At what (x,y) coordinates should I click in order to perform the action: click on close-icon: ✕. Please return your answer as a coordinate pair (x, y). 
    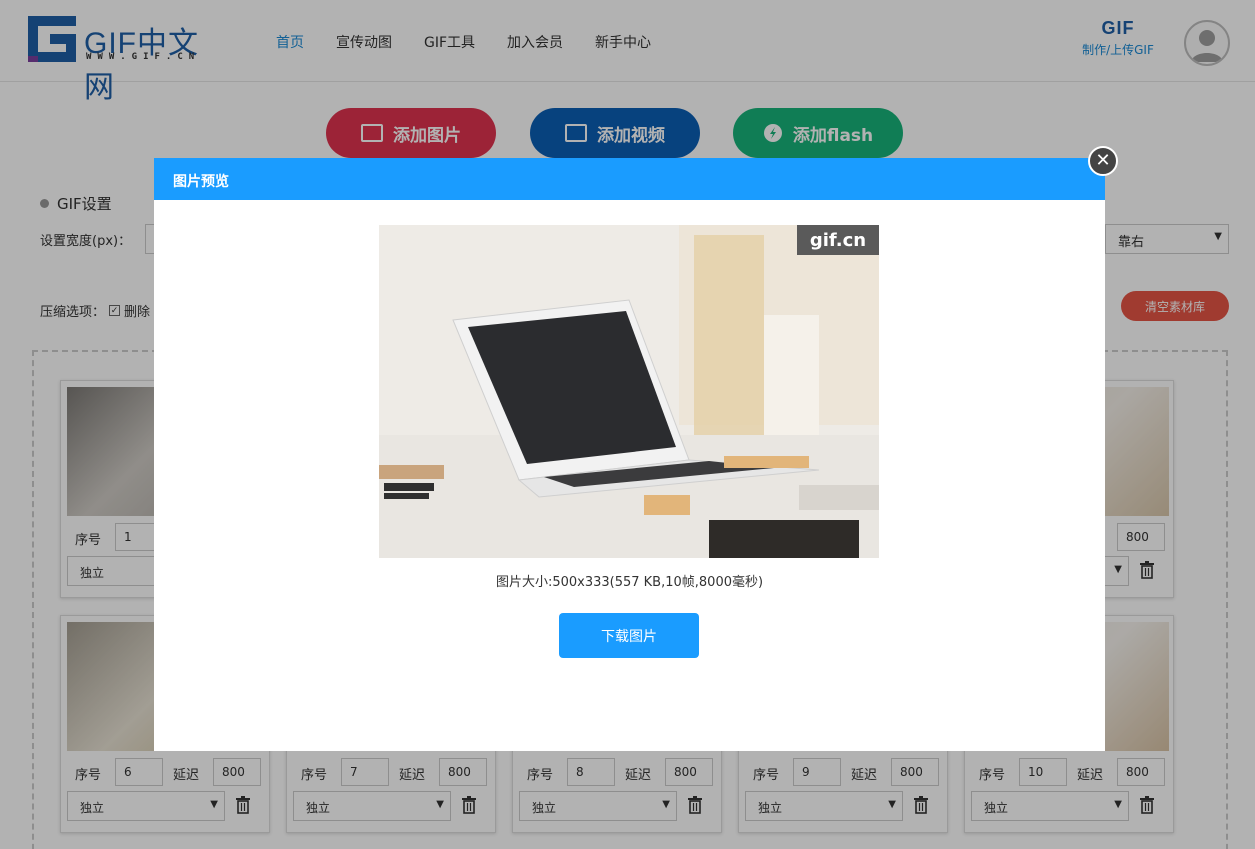
    Looking at the image, I should click on (1103, 161).